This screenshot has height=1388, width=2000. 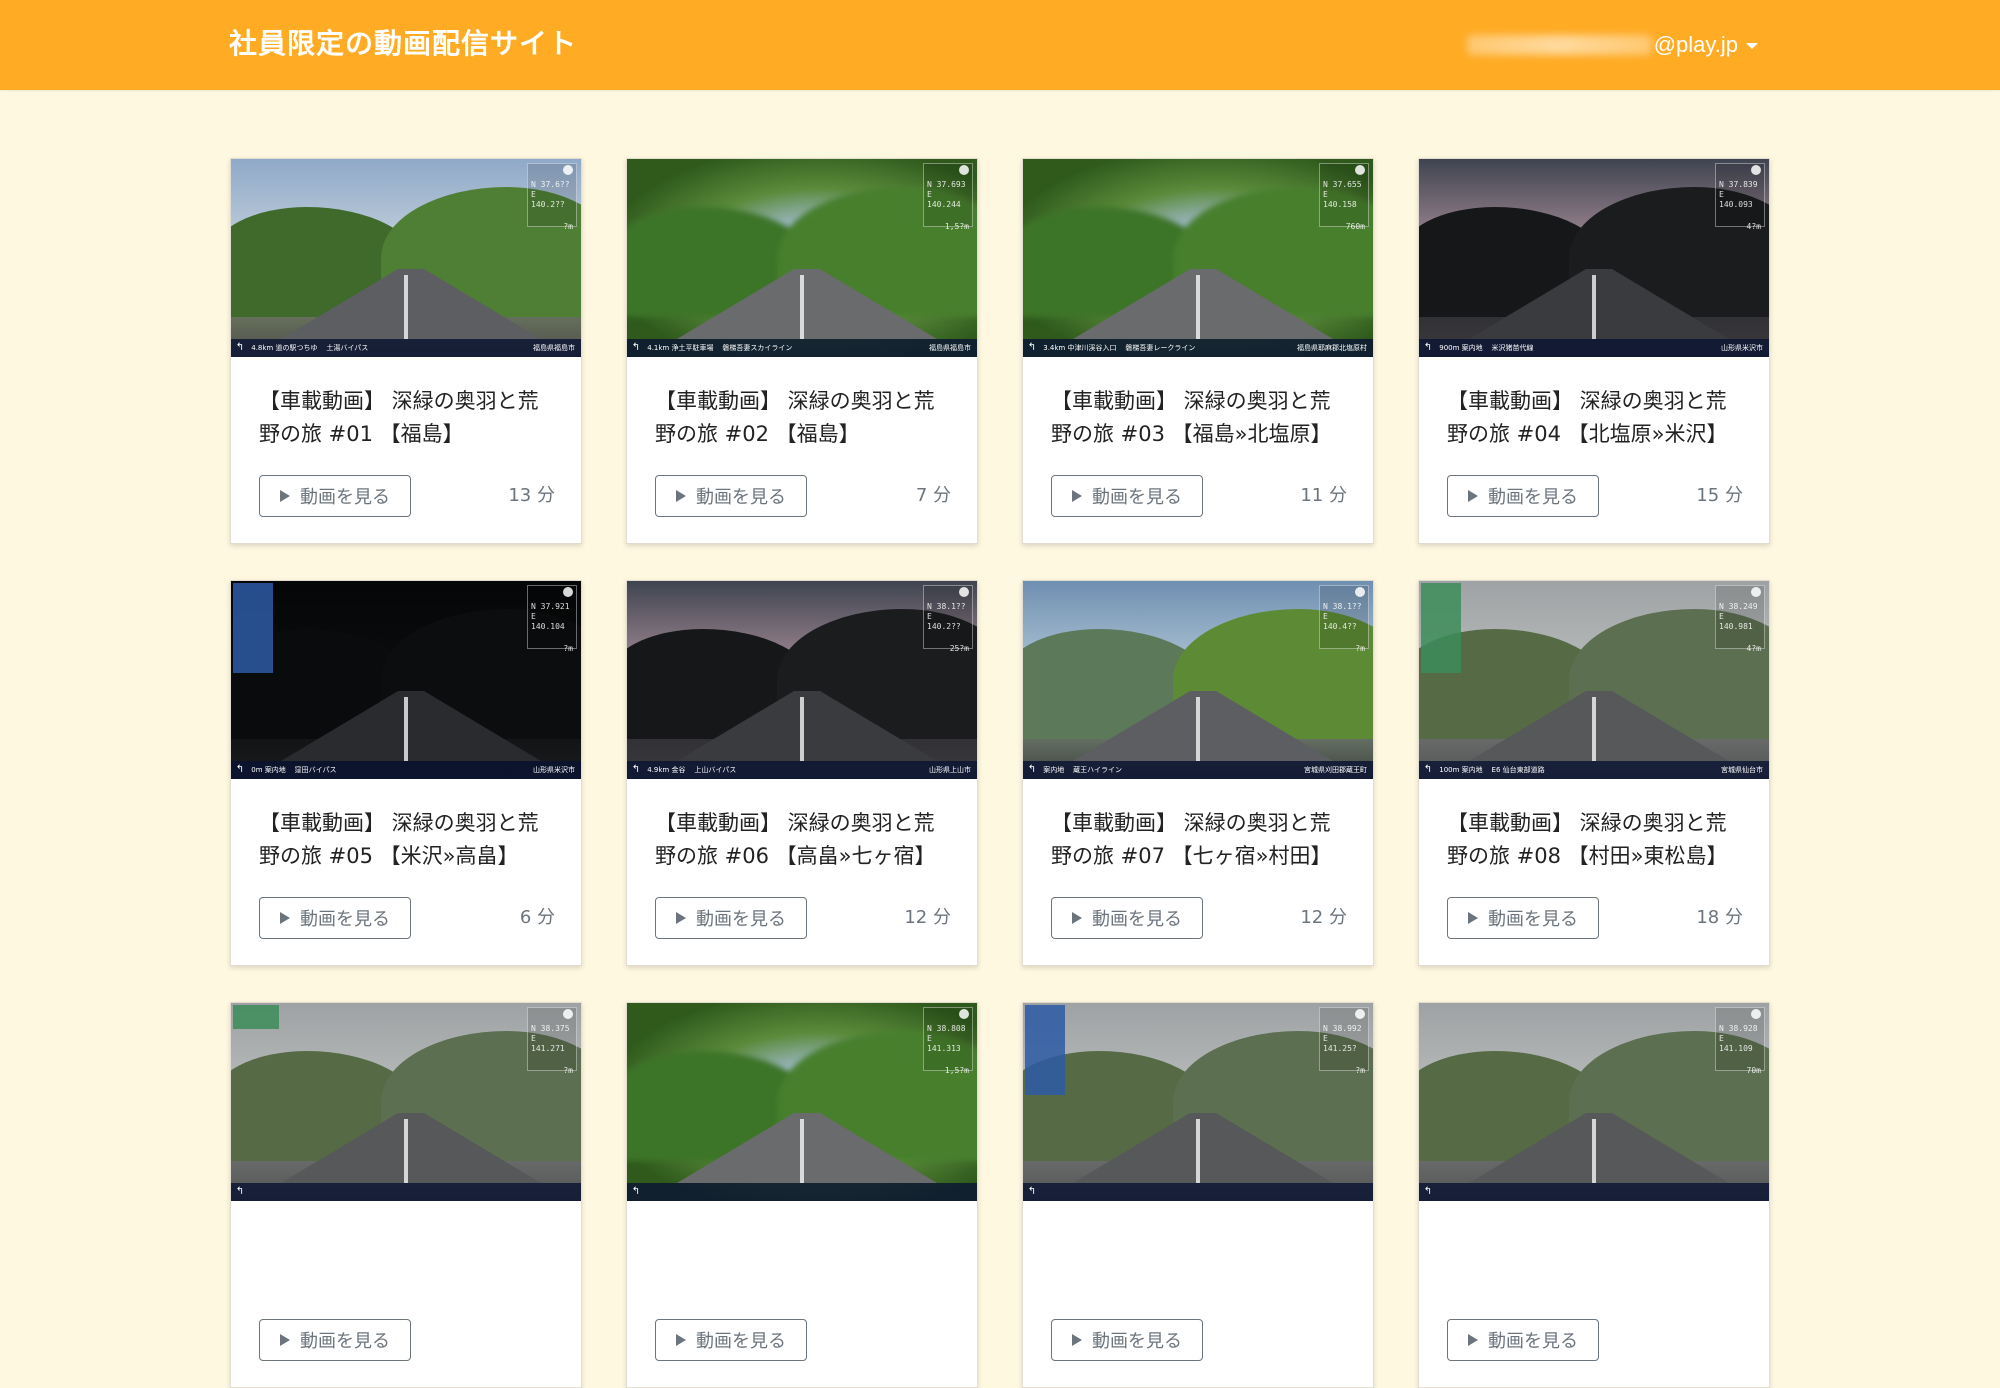 I want to click on card-body: 【車載動画】 深緑の奥羽と荒野の旅 #01 【福島】, so click(x=409, y=418).